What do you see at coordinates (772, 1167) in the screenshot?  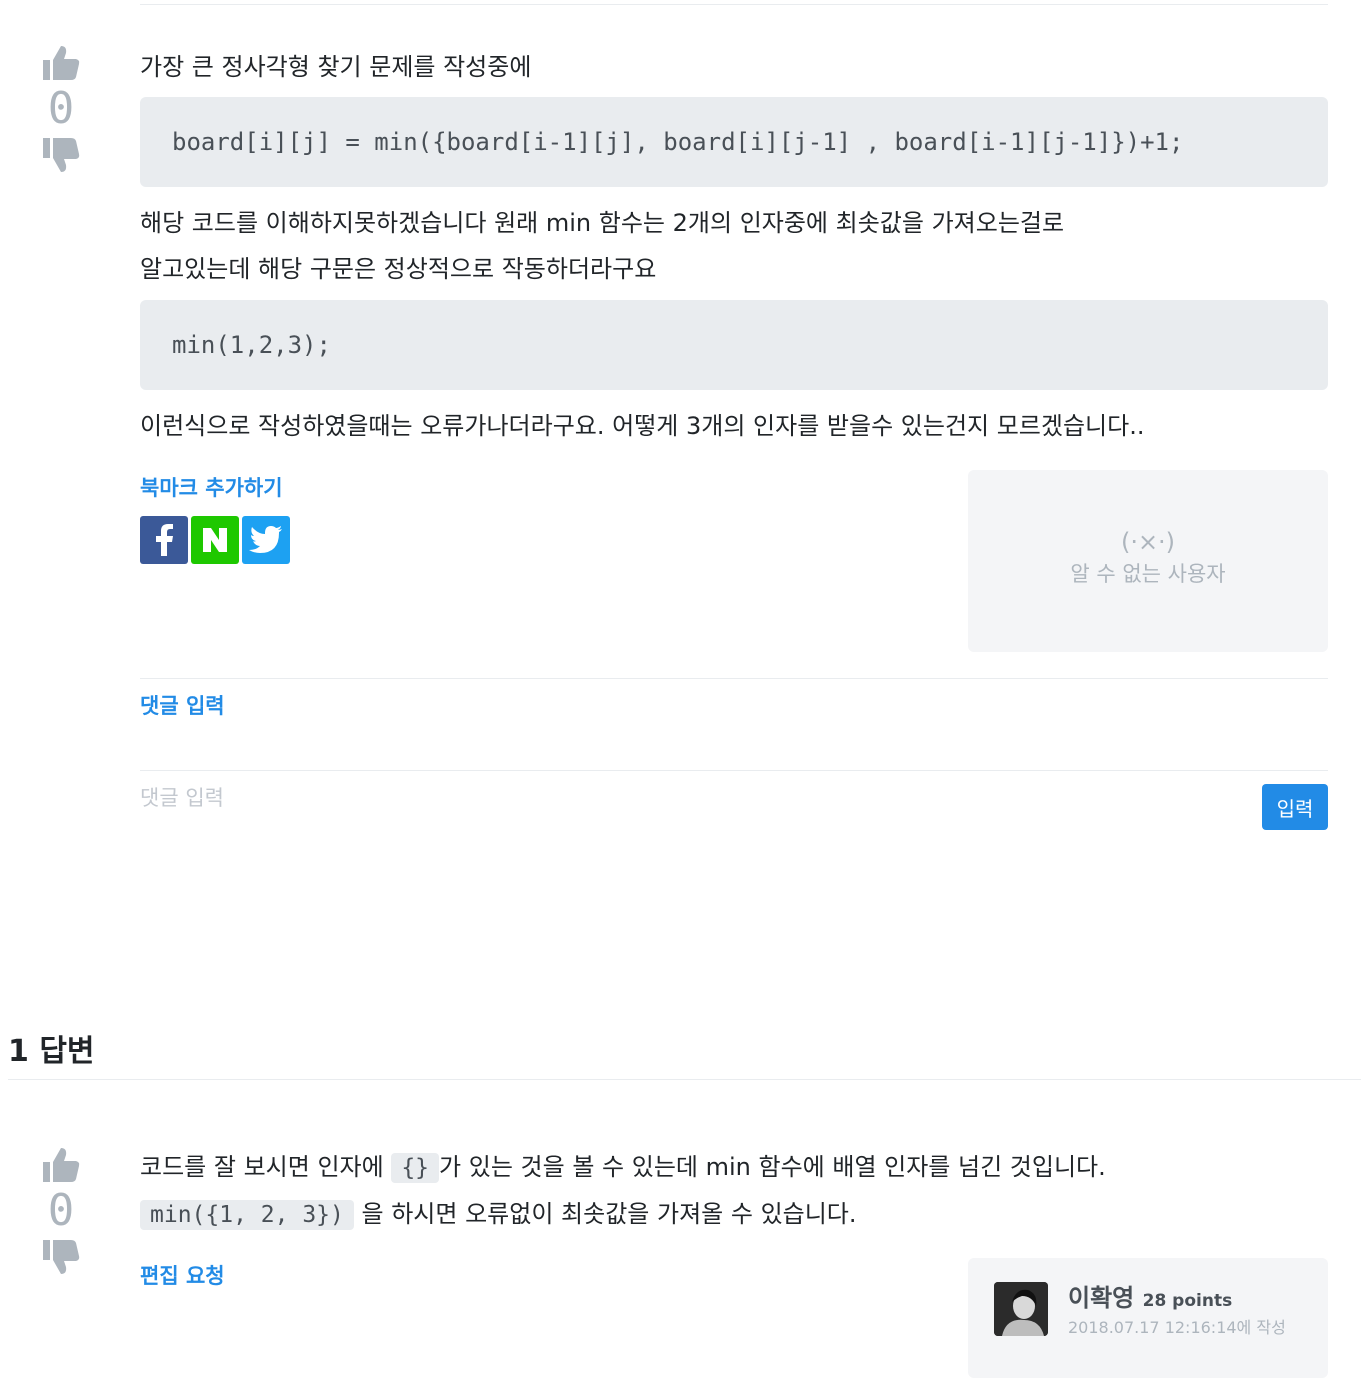 I see `answer-text-1b: 가 있는 것을 볼 수 있는데 min 함수에 배열 인자를 넘긴 것입니다.` at bounding box center [772, 1167].